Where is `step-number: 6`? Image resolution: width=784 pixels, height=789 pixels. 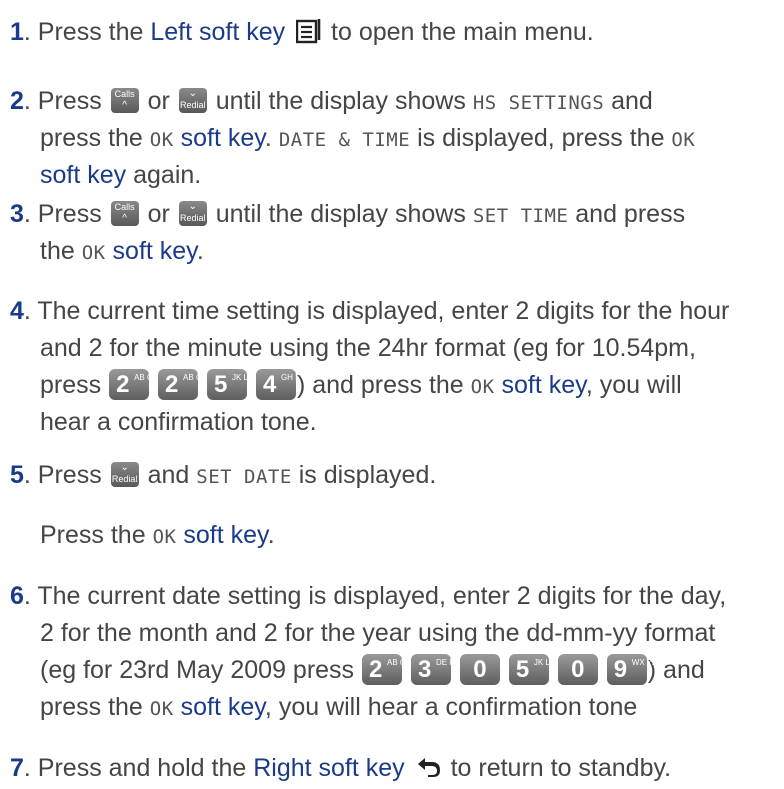 step-number: 6 is located at coordinates (17, 596).